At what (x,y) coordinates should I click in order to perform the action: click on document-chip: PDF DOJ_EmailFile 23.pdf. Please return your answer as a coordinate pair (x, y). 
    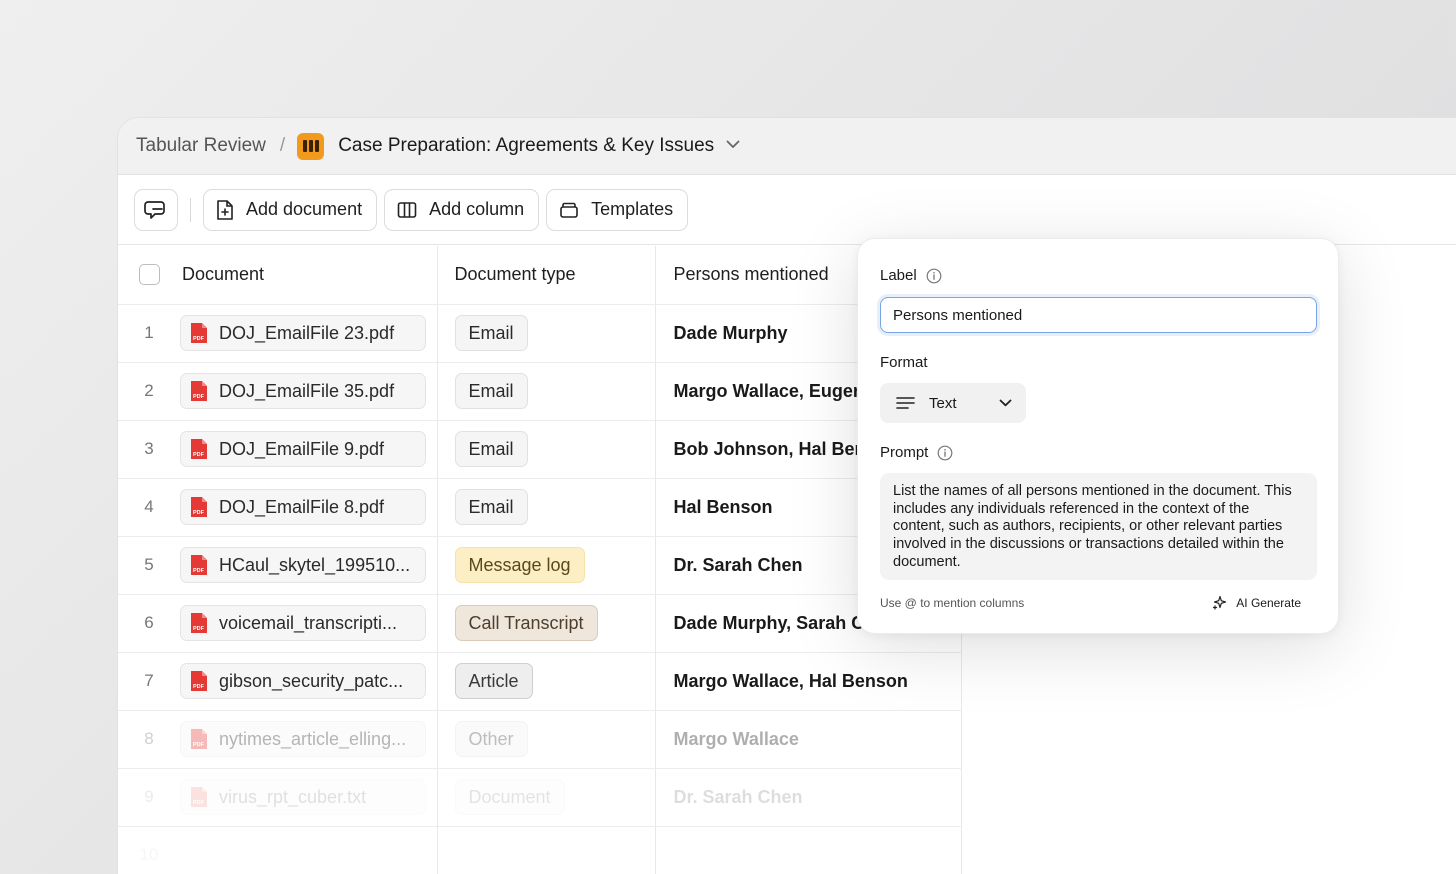
    Looking at the image, I should click on (303, 333).